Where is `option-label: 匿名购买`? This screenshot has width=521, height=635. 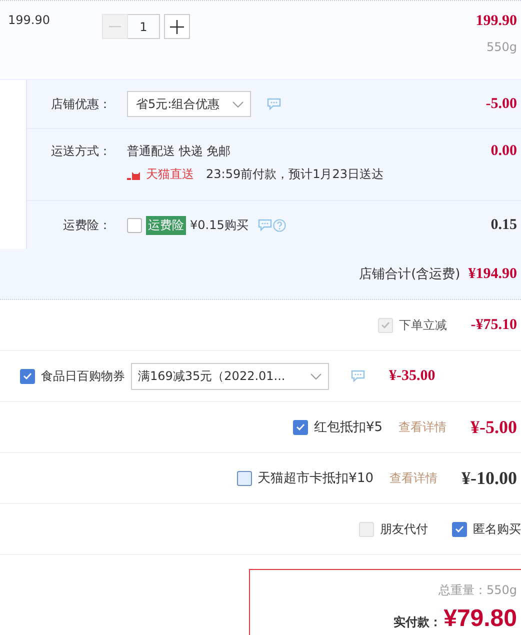 option-label: 匿名购买 is located at coordinates (497, 529).